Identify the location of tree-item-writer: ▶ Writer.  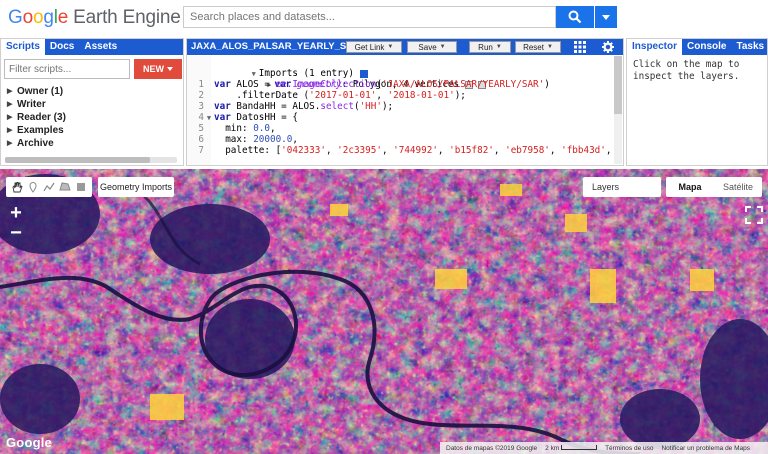
(36, 104).